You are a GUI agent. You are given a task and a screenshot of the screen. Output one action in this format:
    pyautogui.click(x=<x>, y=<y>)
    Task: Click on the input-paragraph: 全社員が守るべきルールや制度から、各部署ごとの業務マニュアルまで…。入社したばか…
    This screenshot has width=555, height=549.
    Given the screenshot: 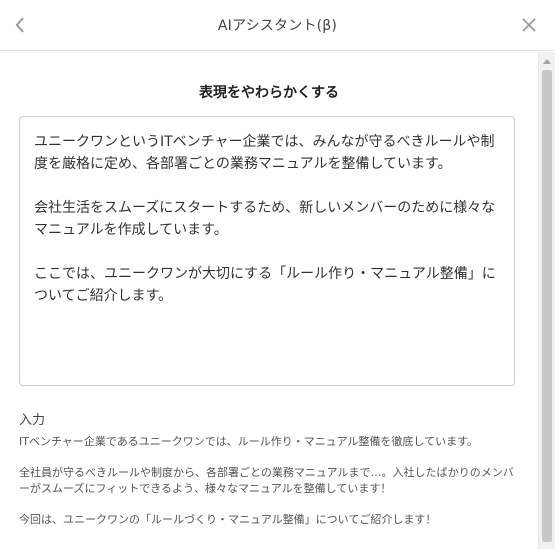 What is the action you would take?
    pyautogui.click(x=266, y=480)
    